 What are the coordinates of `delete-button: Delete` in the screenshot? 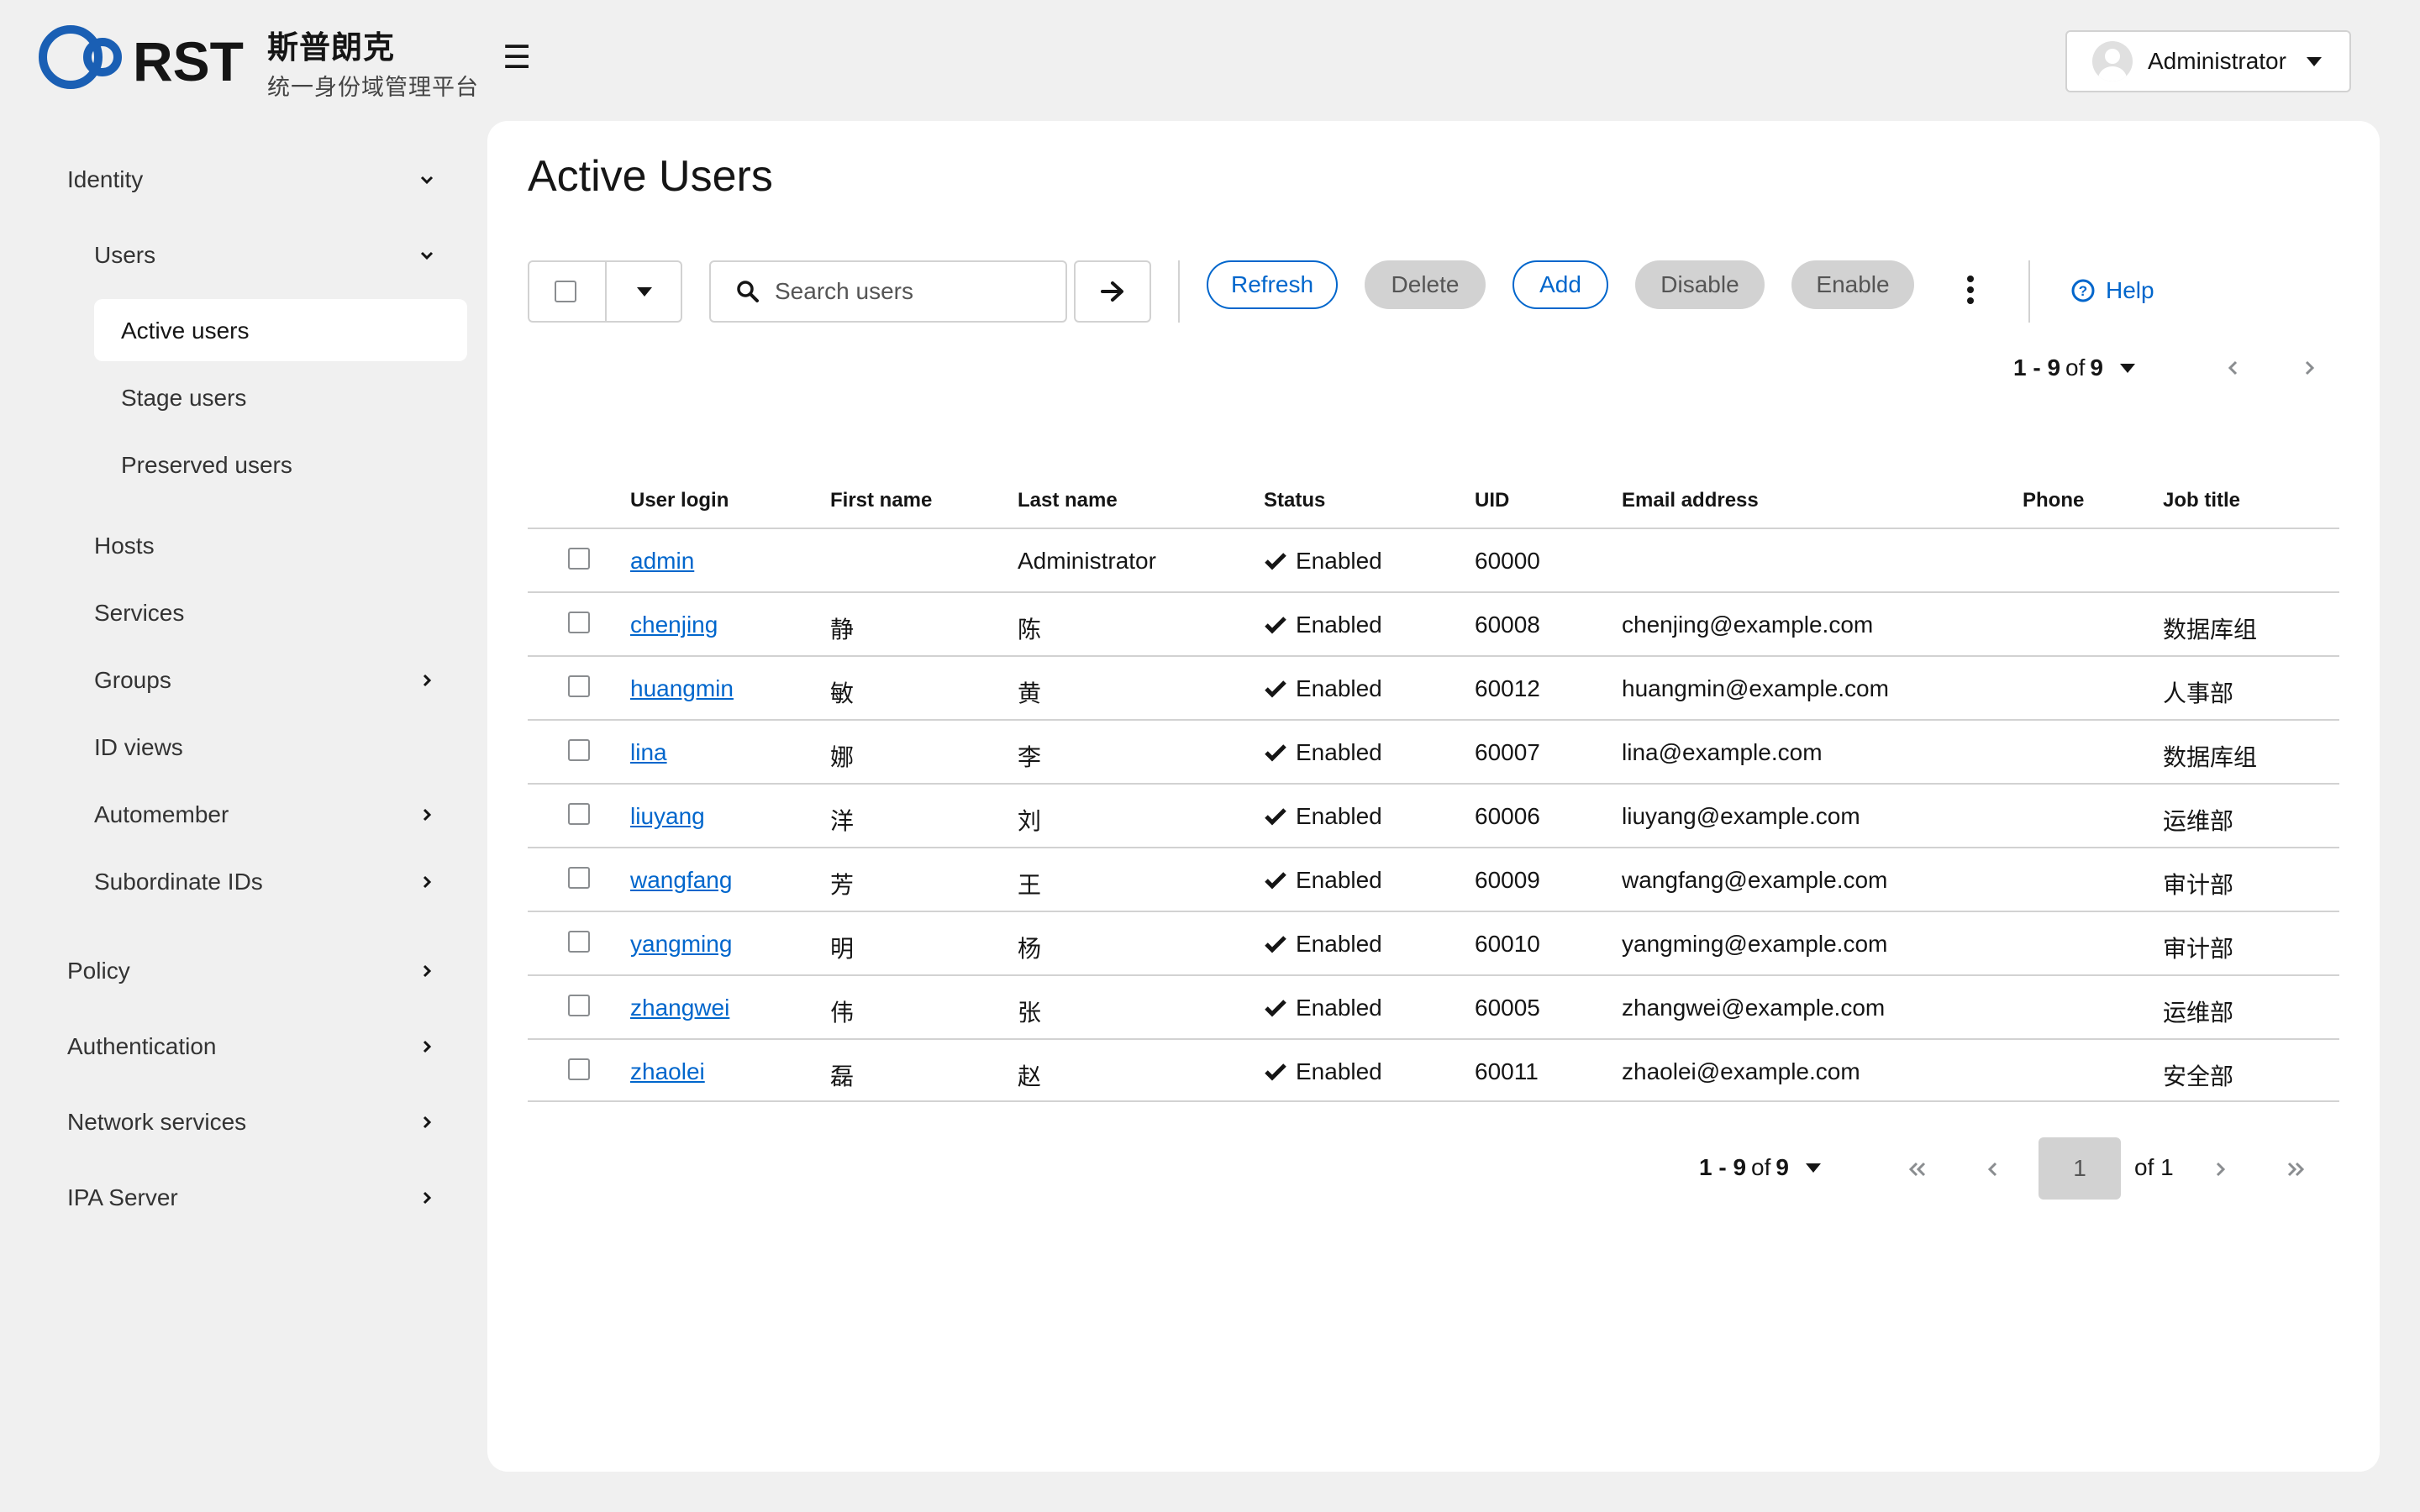 It's located at (1425, 284).